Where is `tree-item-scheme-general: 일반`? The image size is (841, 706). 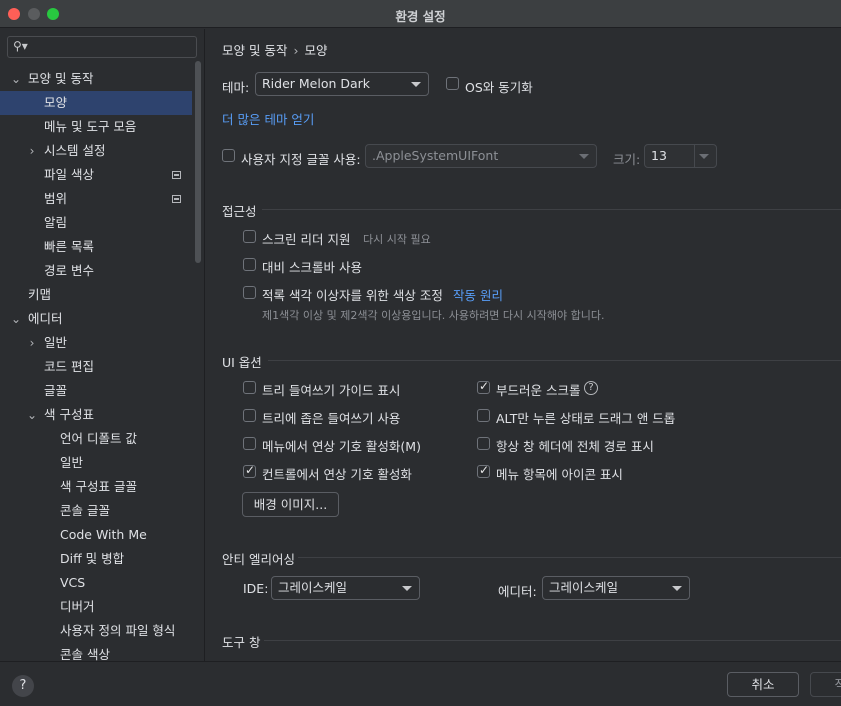 tree-item-scheme-general: 일반 is located at coordinates (96, 463).